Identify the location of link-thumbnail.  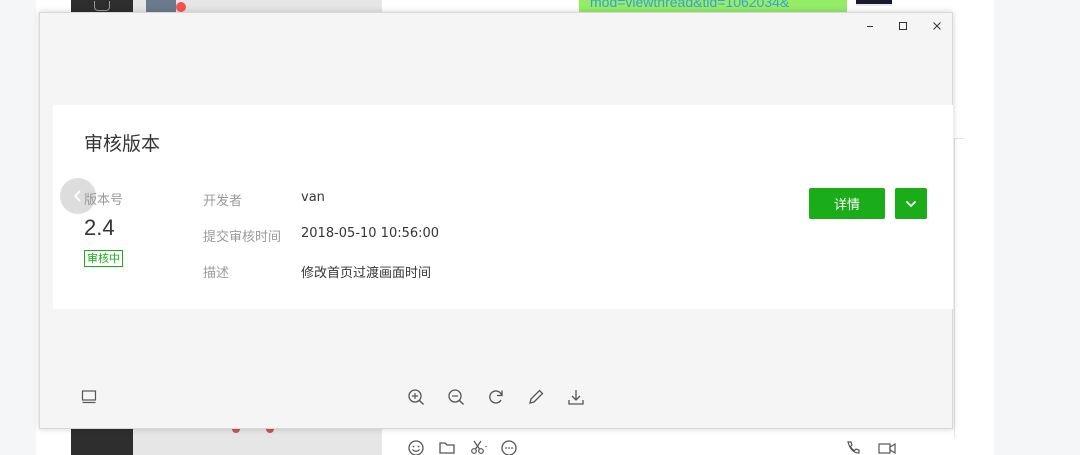
(874, 3).